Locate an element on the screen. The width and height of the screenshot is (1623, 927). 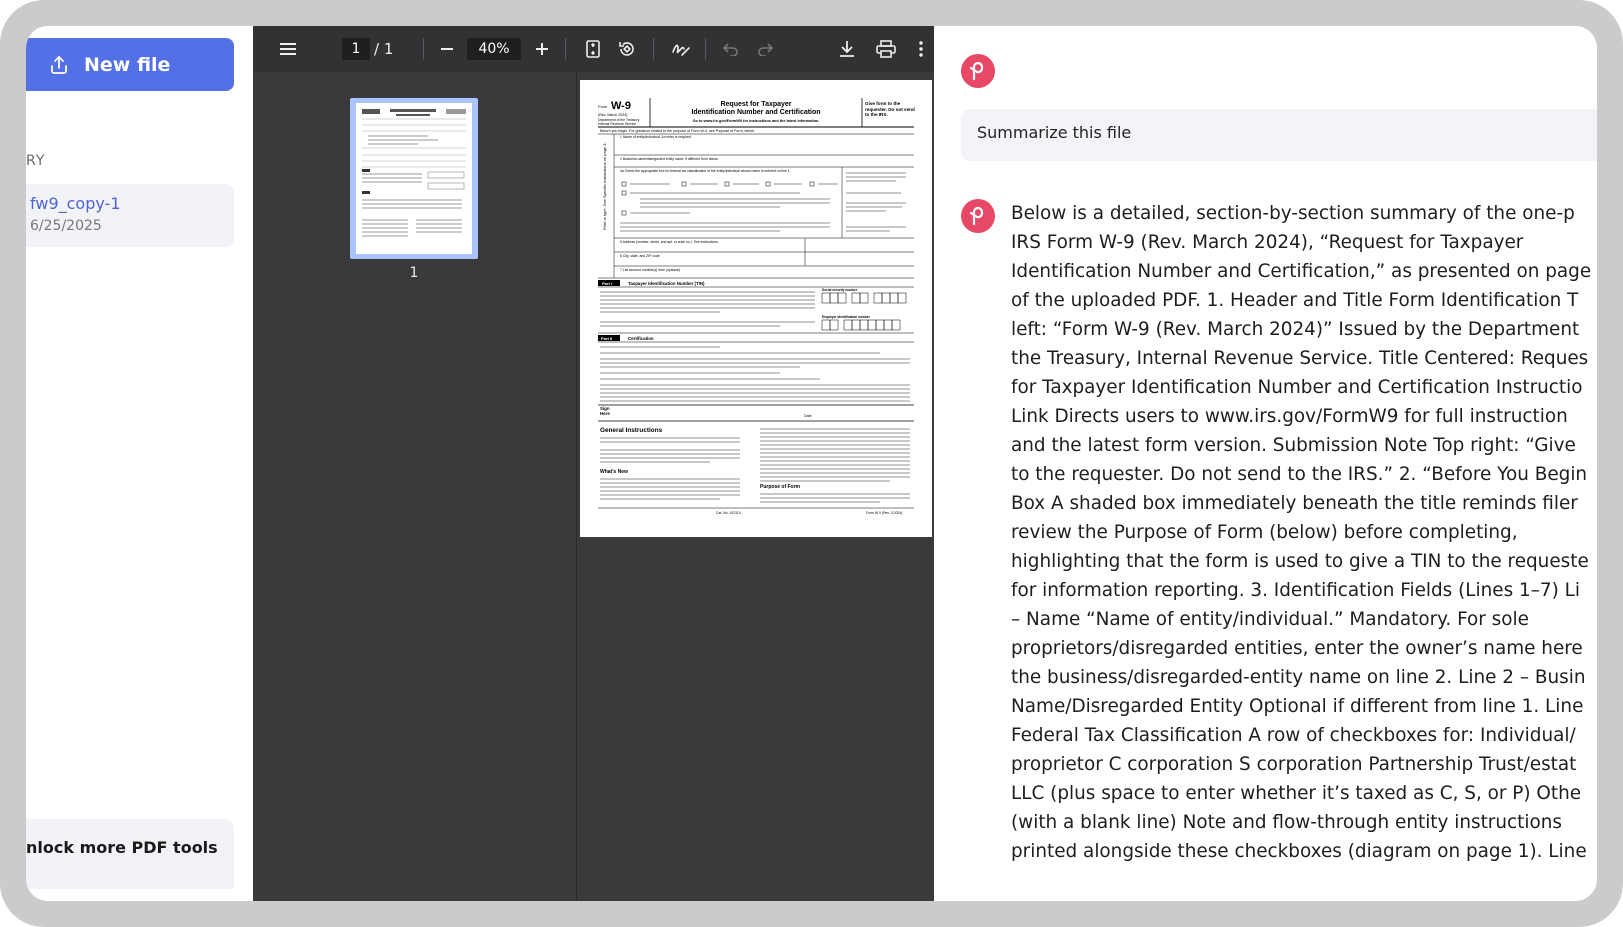
thumbnail-page-number: 1 is located at coordinates (414, 273).